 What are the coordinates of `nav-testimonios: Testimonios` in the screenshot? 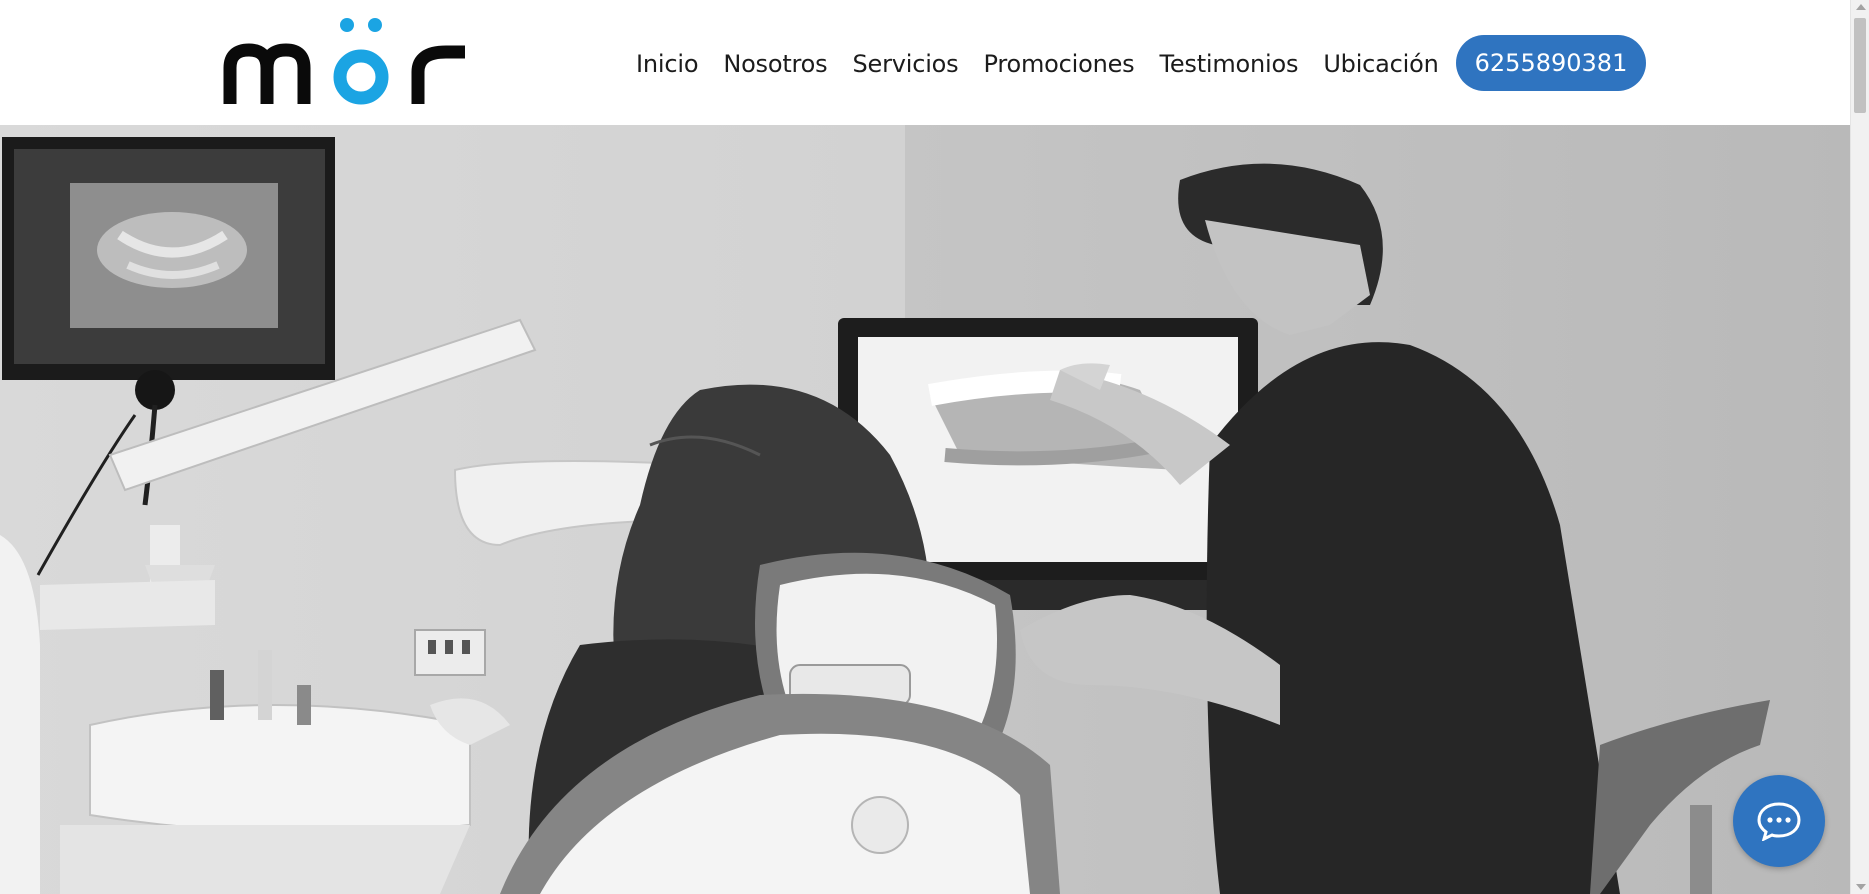 It's located at (1228, 64).